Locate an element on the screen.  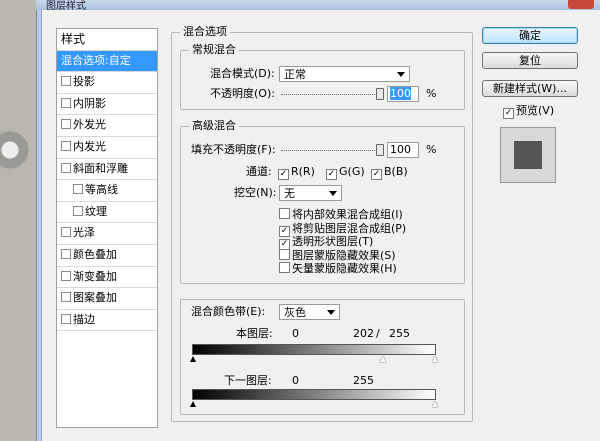
this-layer-white-marker is located at coordinates (435, 359).